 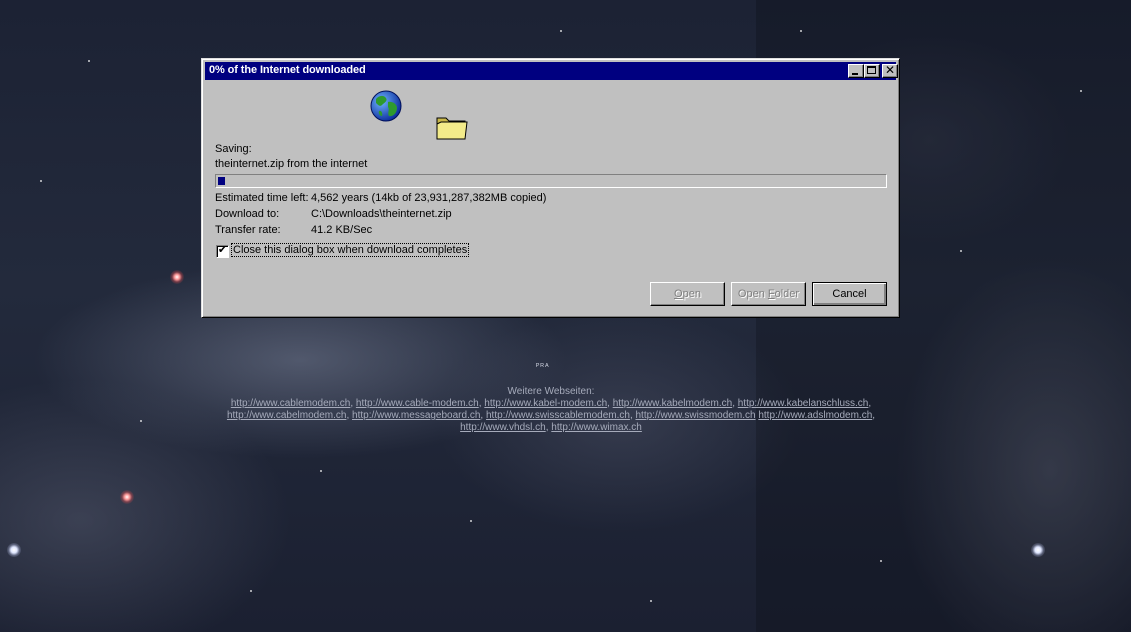 I want to click on progress-fill, so click(x=221, y=181).